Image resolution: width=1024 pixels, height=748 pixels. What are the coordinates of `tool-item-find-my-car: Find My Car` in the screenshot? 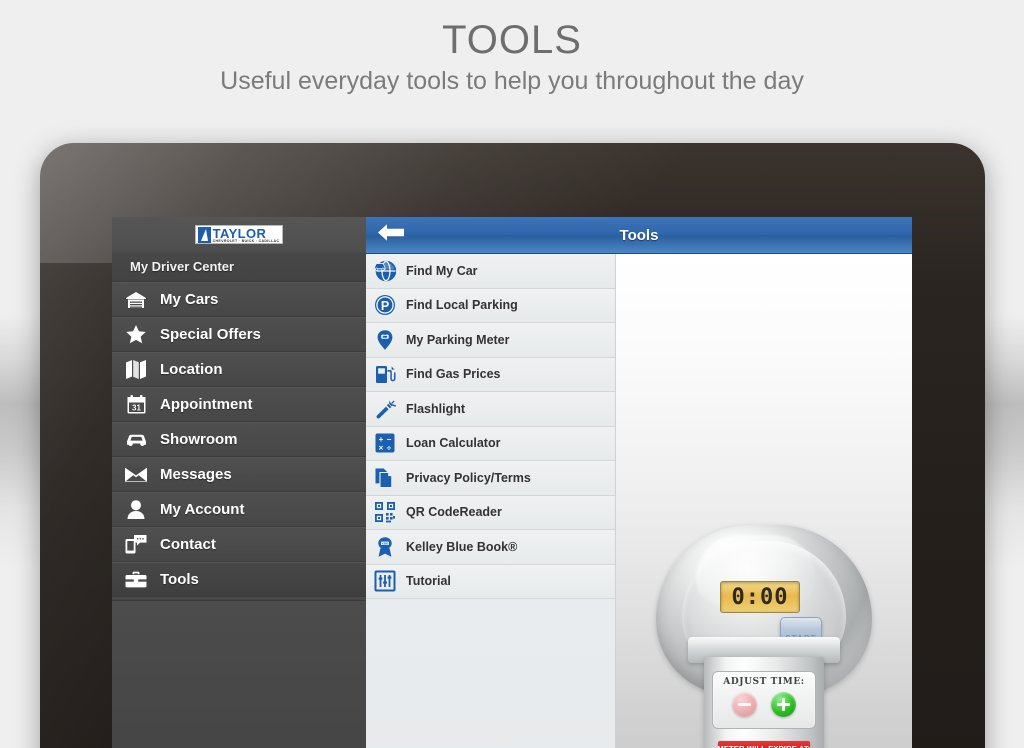 It's located at (490, 271).